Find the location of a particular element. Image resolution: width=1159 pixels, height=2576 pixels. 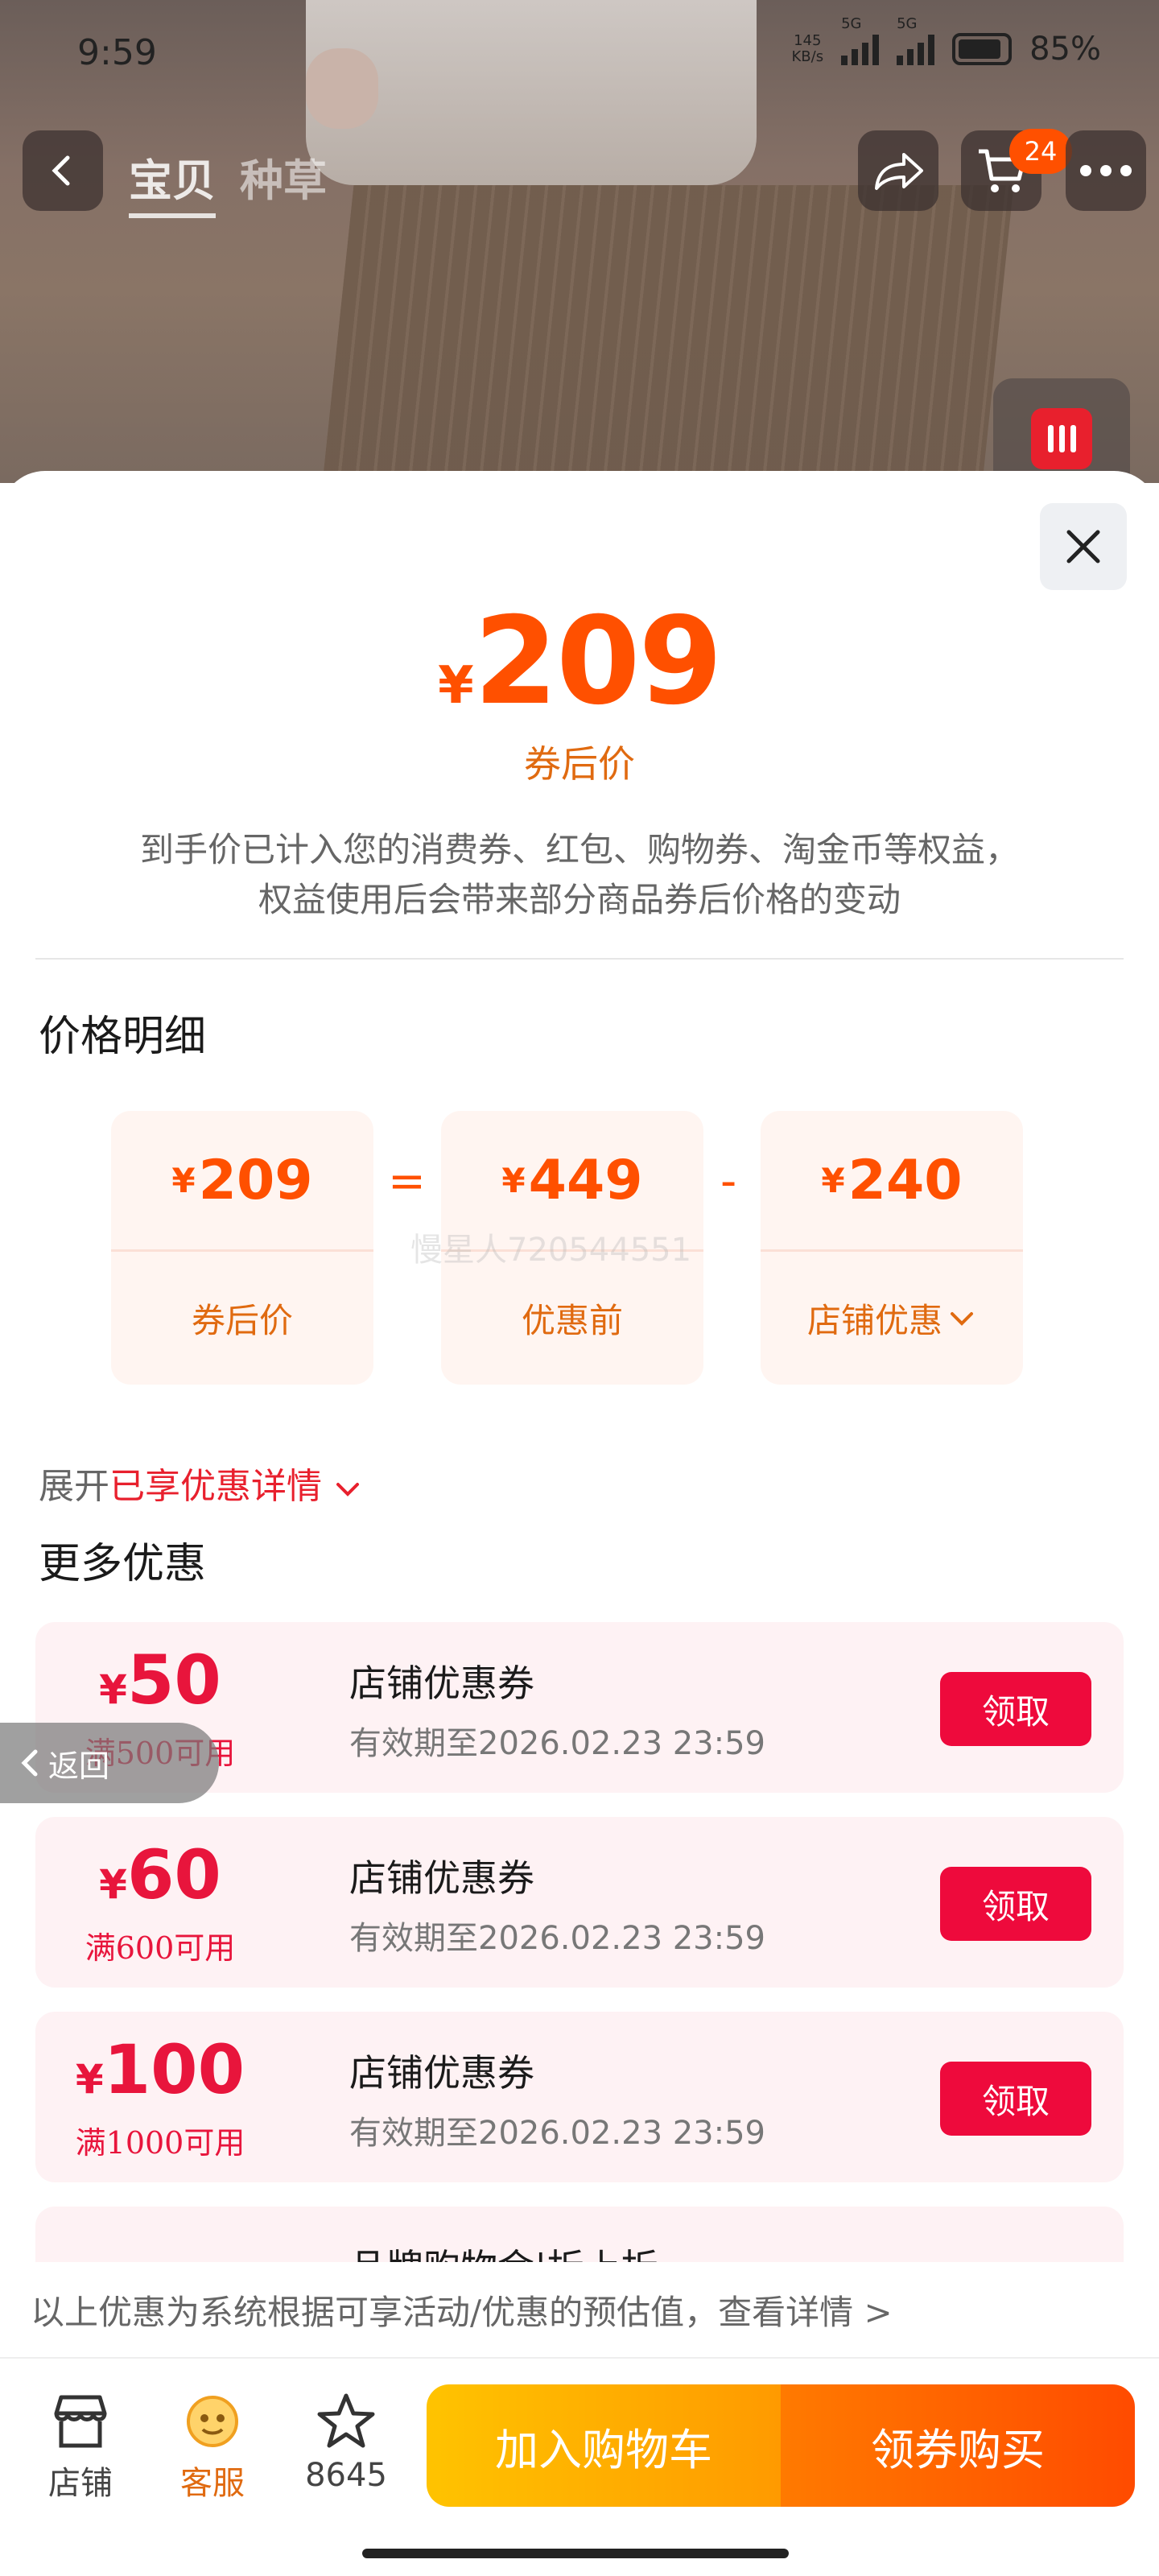

back-button is located at coordinates (63, 170).